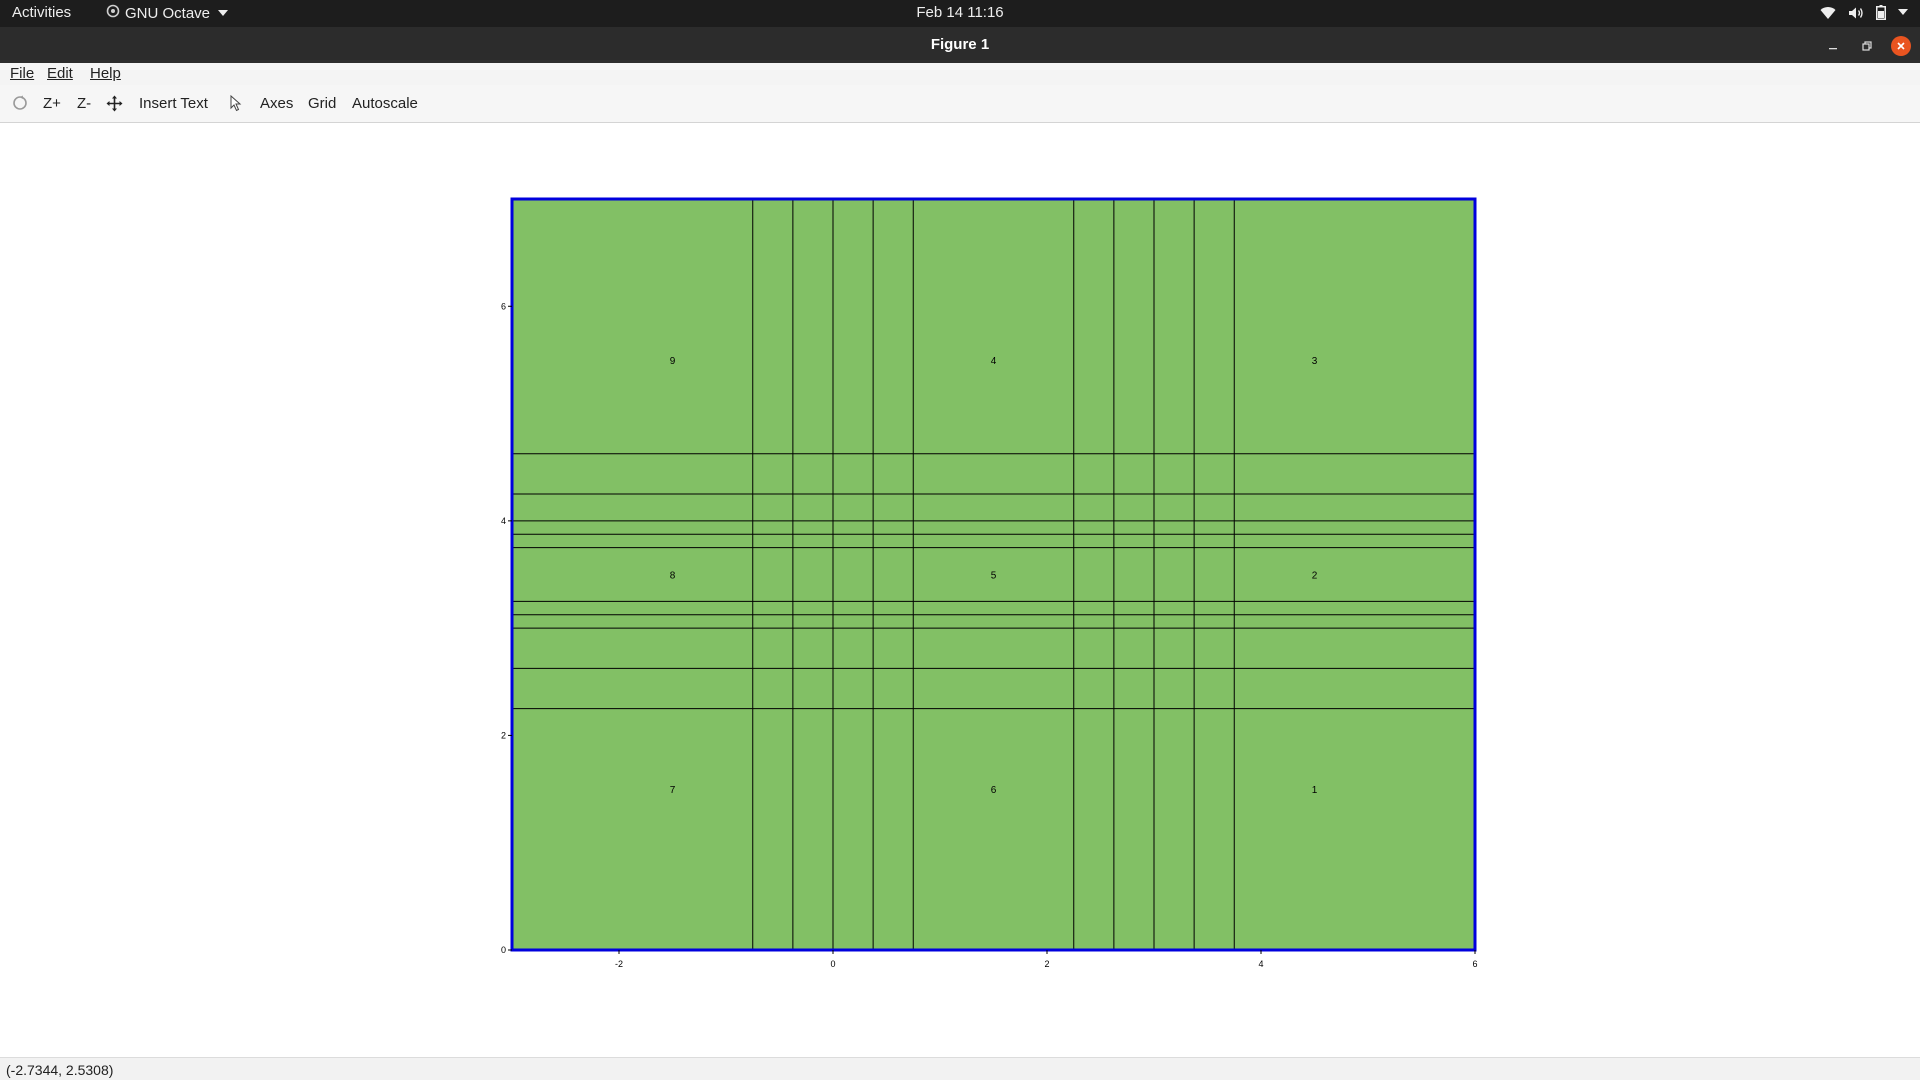 This screenshot has height=1080, width=1920. What do you see at coordinates (223, 13) in the screenshot?
I see `app-menu-caret-icon` at bounding box center [223, 13].